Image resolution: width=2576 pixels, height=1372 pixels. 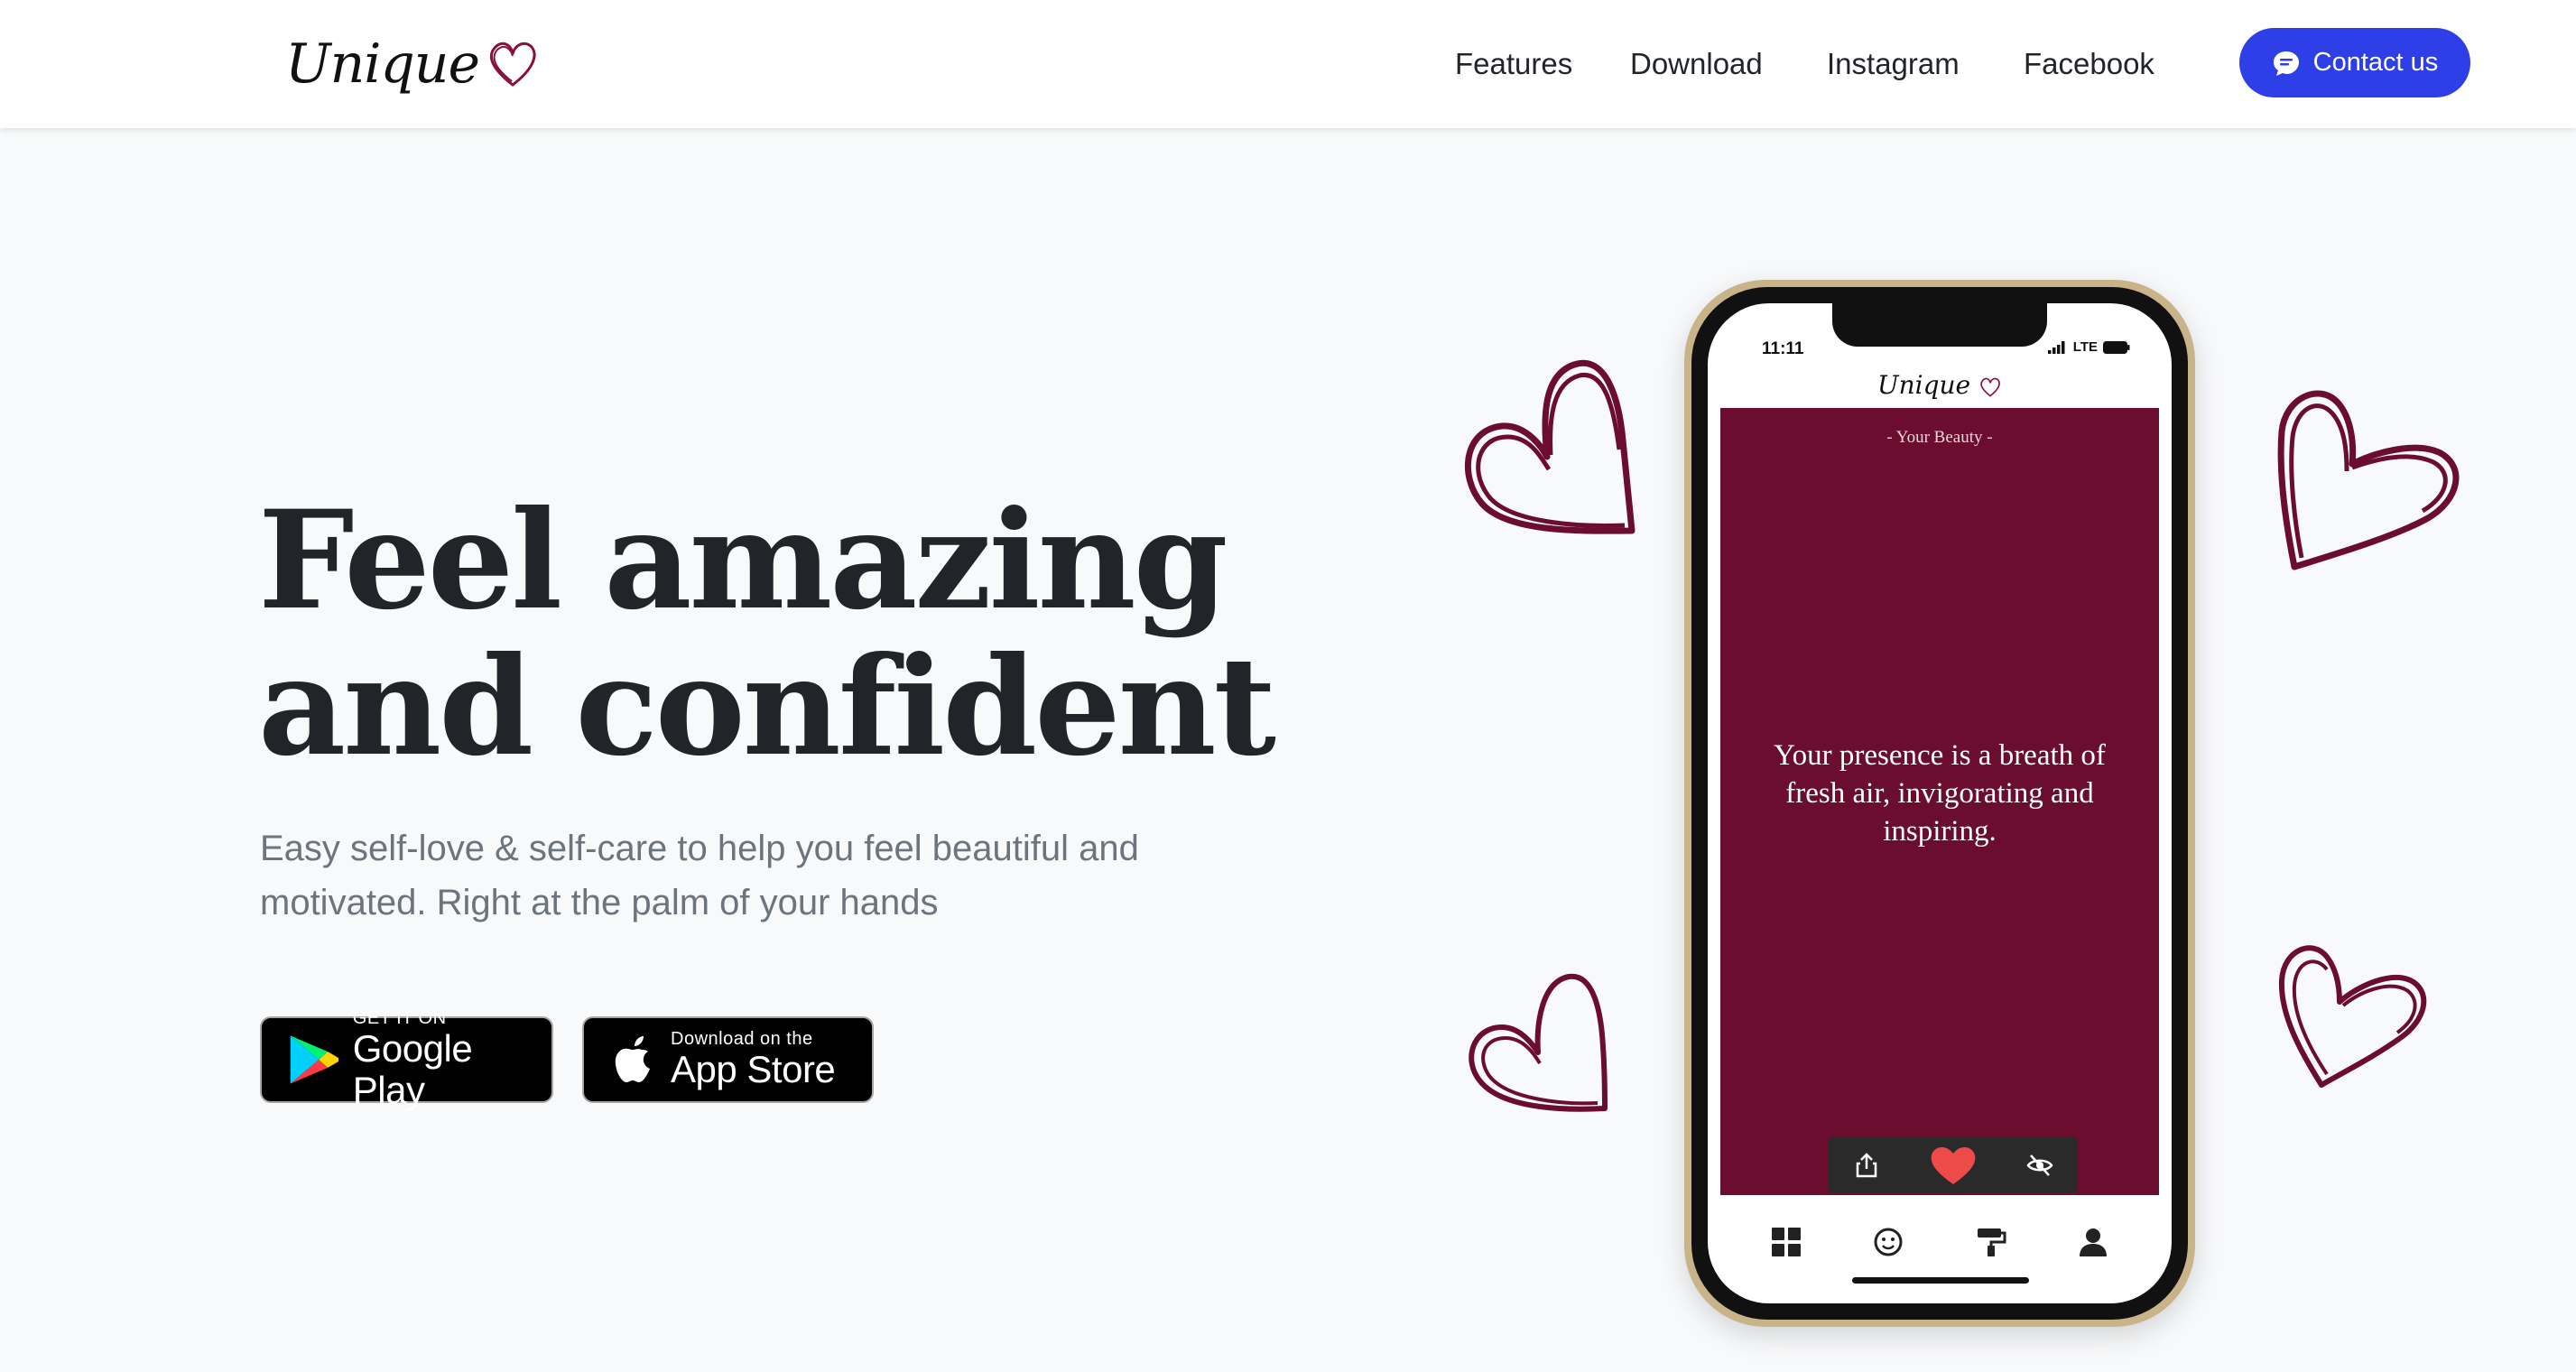 I want to click on nav-link-features: Features, so click(x=1513, y=64).